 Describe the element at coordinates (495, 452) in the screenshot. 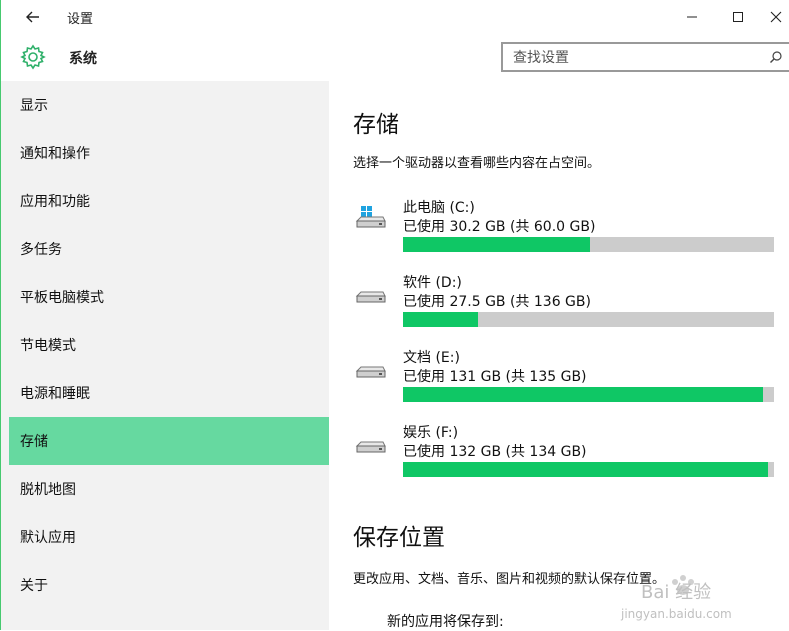

I see `drive-usage: 已使用 132 GB (共 134 GB)` at that location.